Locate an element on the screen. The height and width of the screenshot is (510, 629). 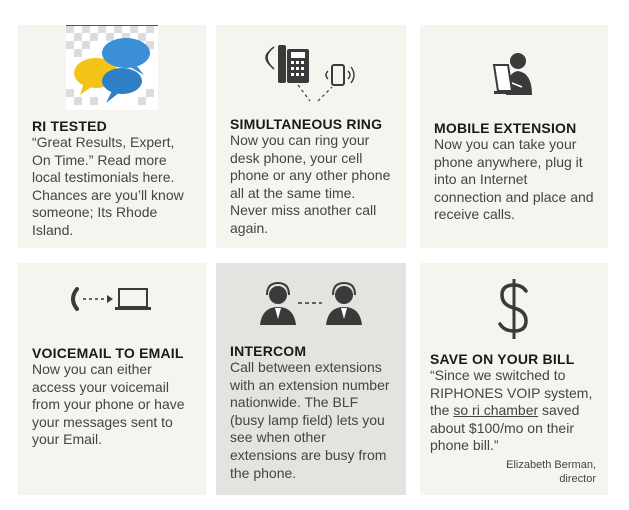
card-title: SIMULTANEOUS RING is located at coordinates (306, 124).